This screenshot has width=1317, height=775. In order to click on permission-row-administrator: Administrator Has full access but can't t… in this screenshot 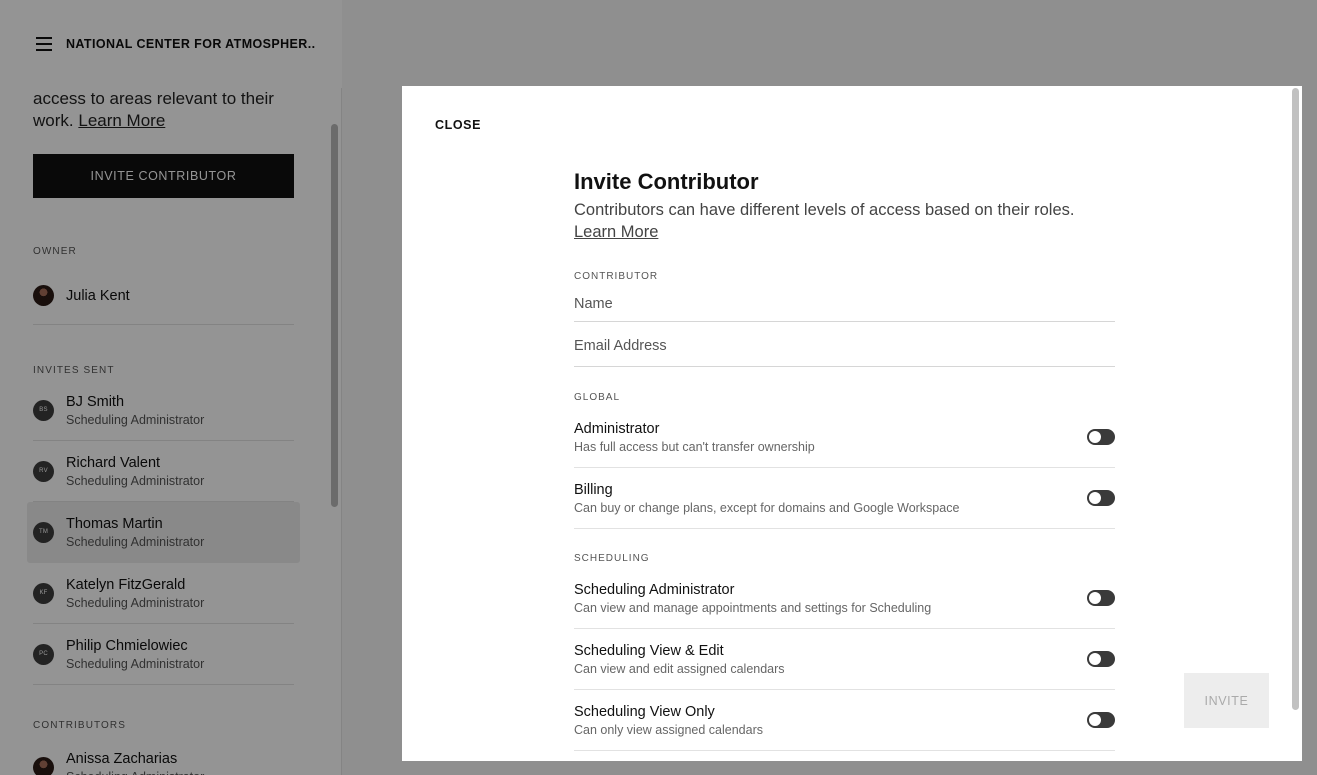, I will do `click(844, 437)`.